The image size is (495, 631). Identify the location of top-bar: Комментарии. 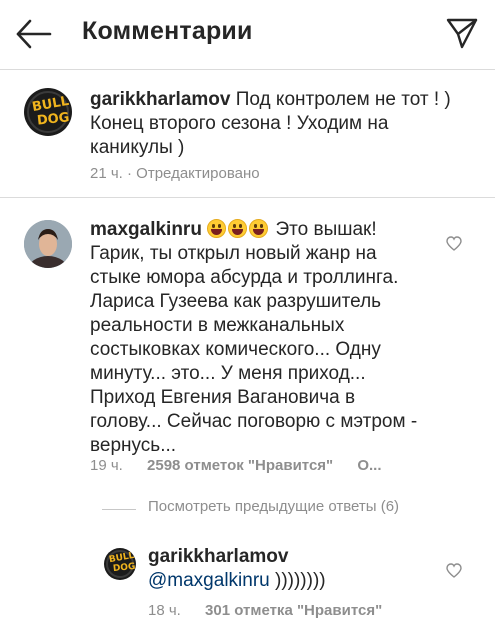
(247, 35).